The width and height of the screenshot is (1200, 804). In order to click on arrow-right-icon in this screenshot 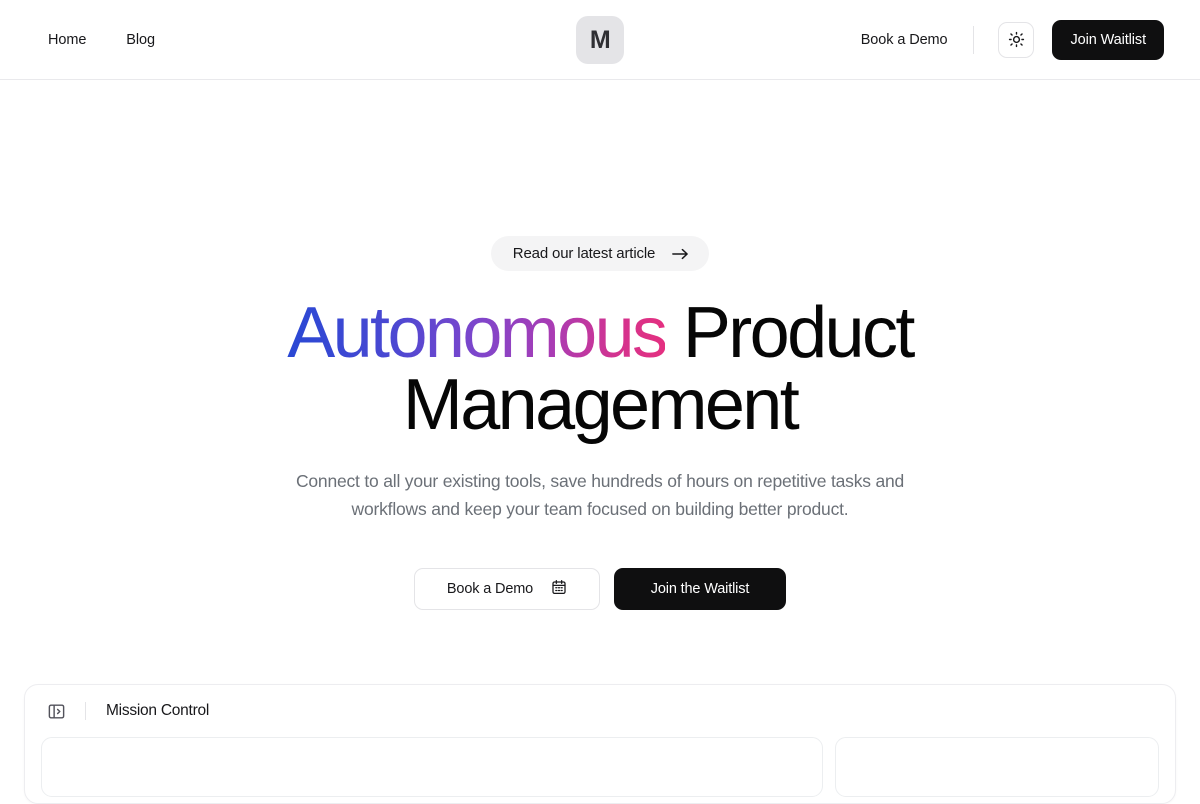, I will do `click(680, 254)`.